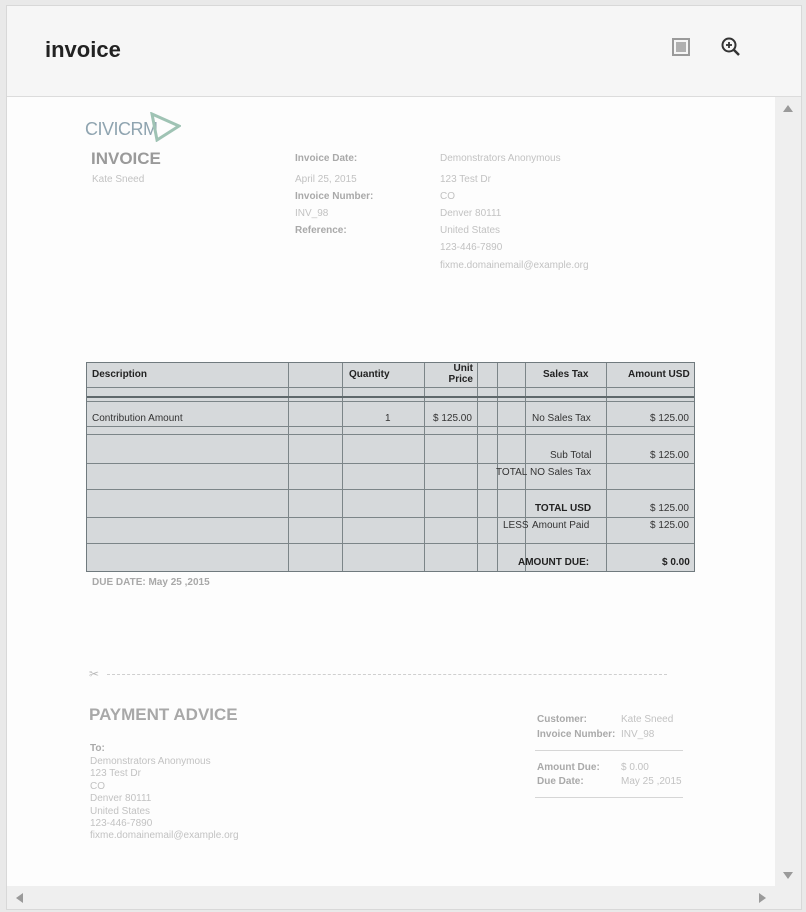  What do you see at coordinates (516, 525) in the screenshot?
I see `less-prefix: LESS` at bounding box center [516, 525].